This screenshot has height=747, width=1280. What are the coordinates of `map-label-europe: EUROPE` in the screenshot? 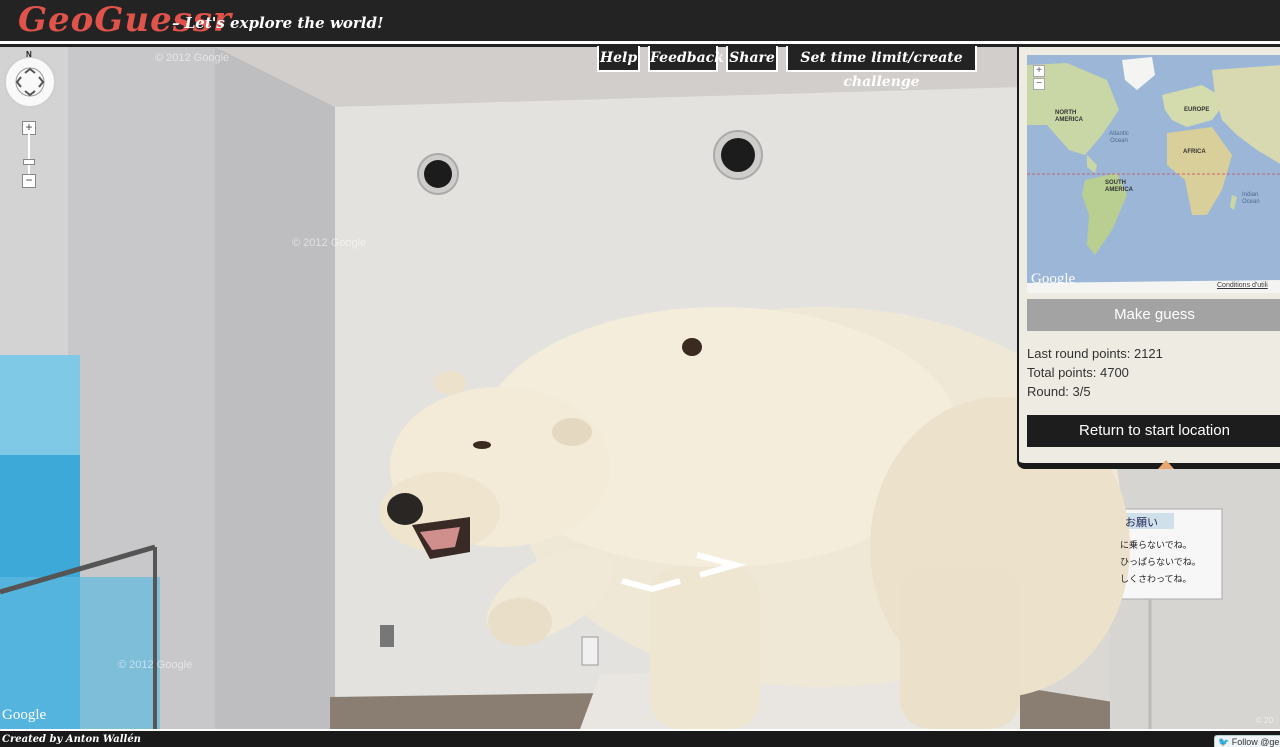 It's located at (1197, 110).